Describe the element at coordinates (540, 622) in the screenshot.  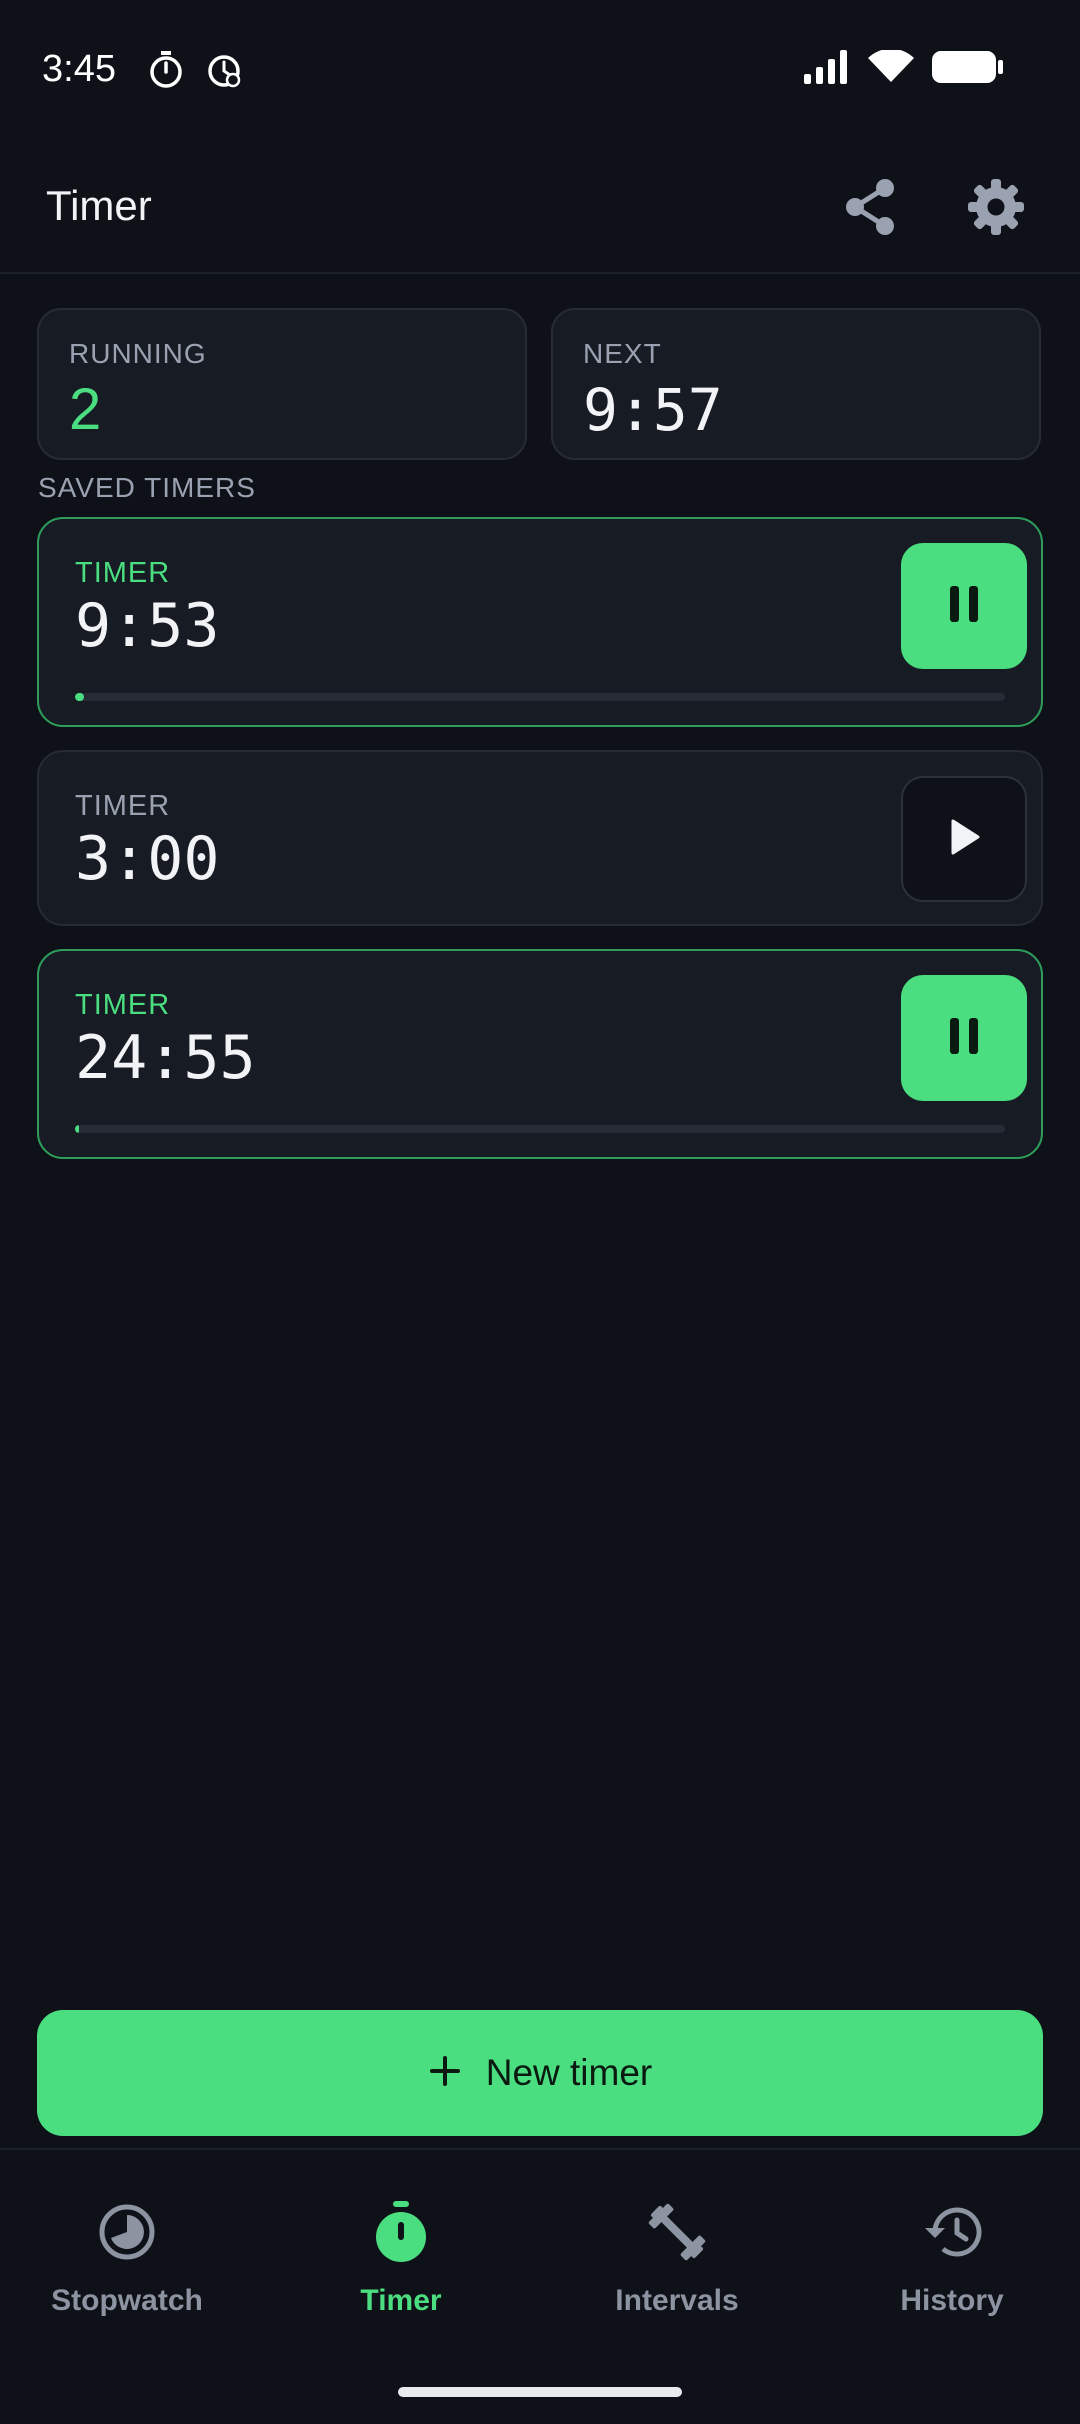
I see `timer-card: TIMER 9:53` at that location.